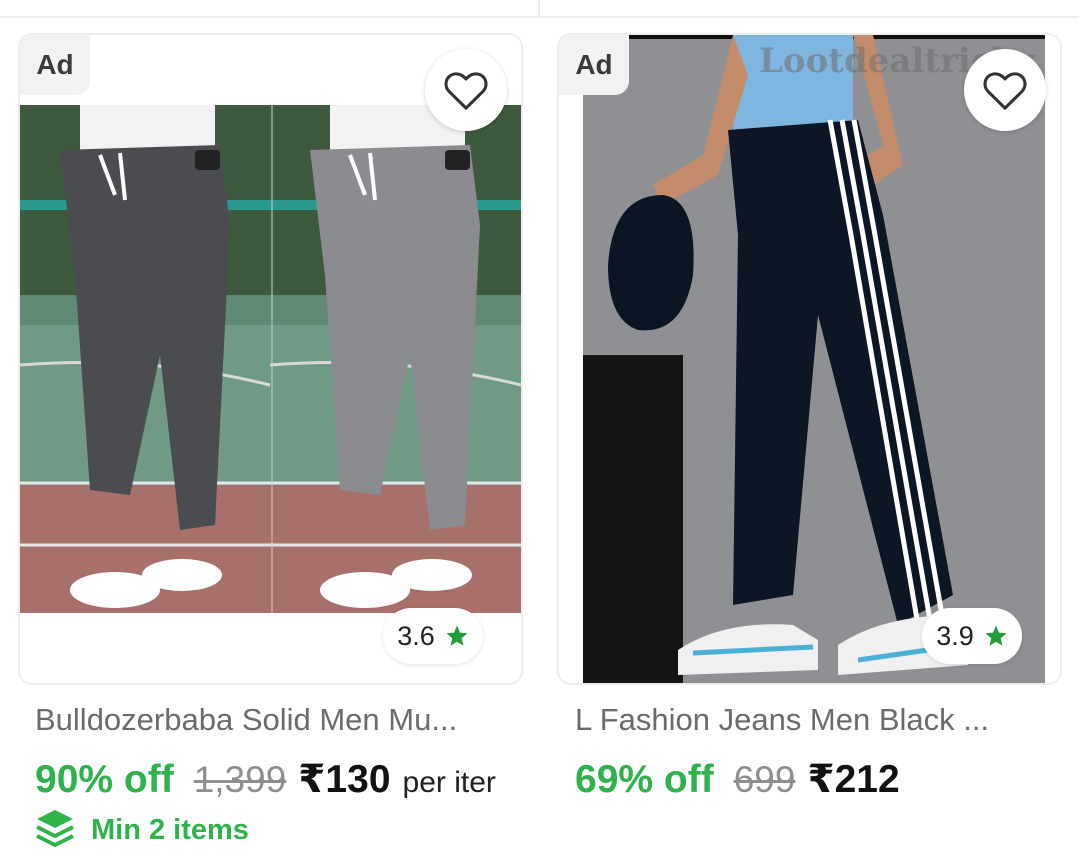 Image resolution: width=1079 pixels, height=868 pixels. I want to click on price-row: 69% off 699 ₹212, so click(815, 779).